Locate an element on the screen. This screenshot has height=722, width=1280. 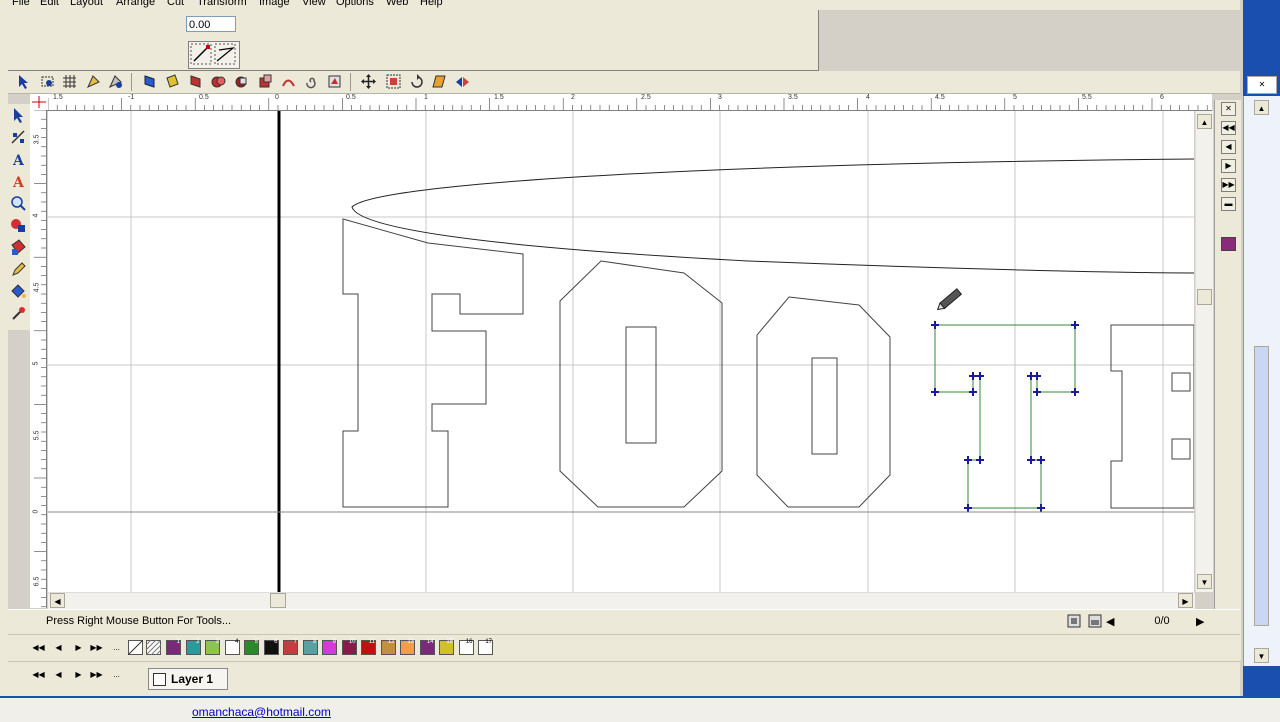
letter-f-outline is located at coordinates (433, 363).